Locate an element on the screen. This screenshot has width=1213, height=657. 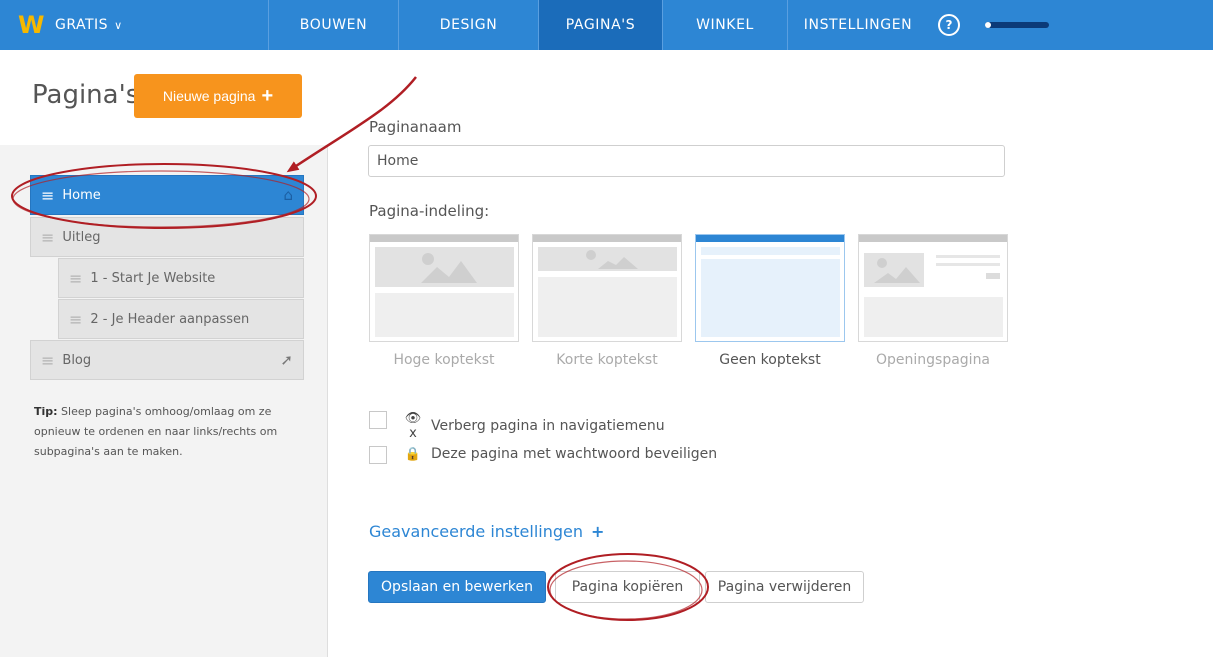
external-link-icon: ➚ is located at coordinates (286, 360).